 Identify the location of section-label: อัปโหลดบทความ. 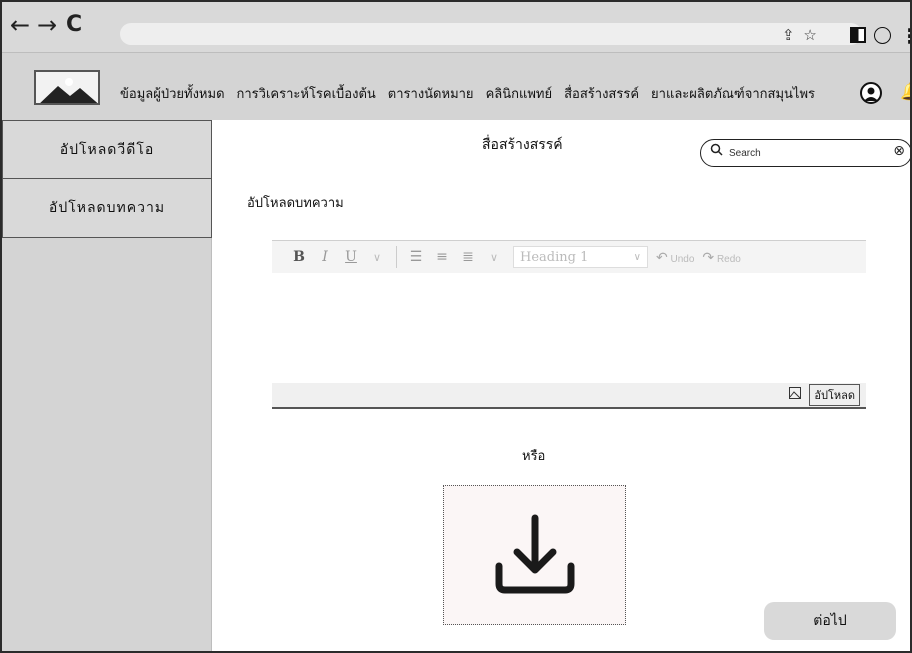
(295, 203).